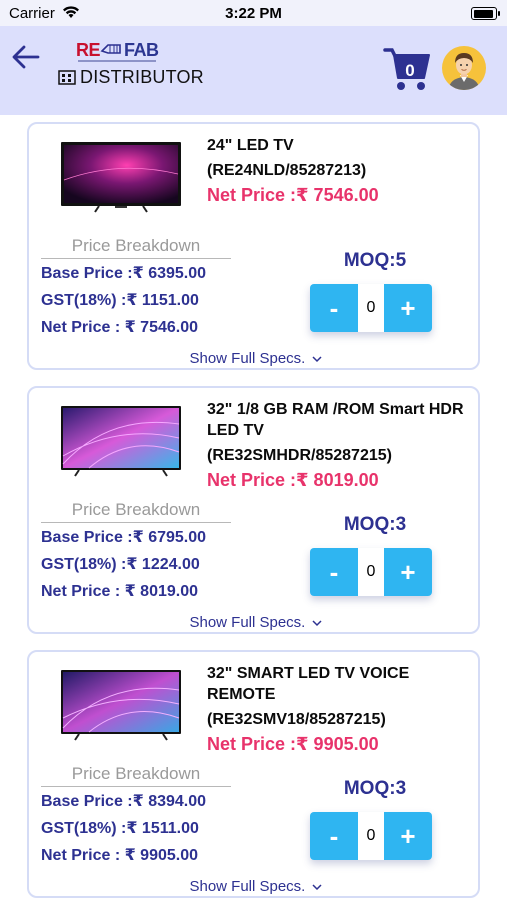  Describe the element at coordinates (124, 801) in the screenshot. I see `base-price: Base Price :₹ 8394.00` at that location.